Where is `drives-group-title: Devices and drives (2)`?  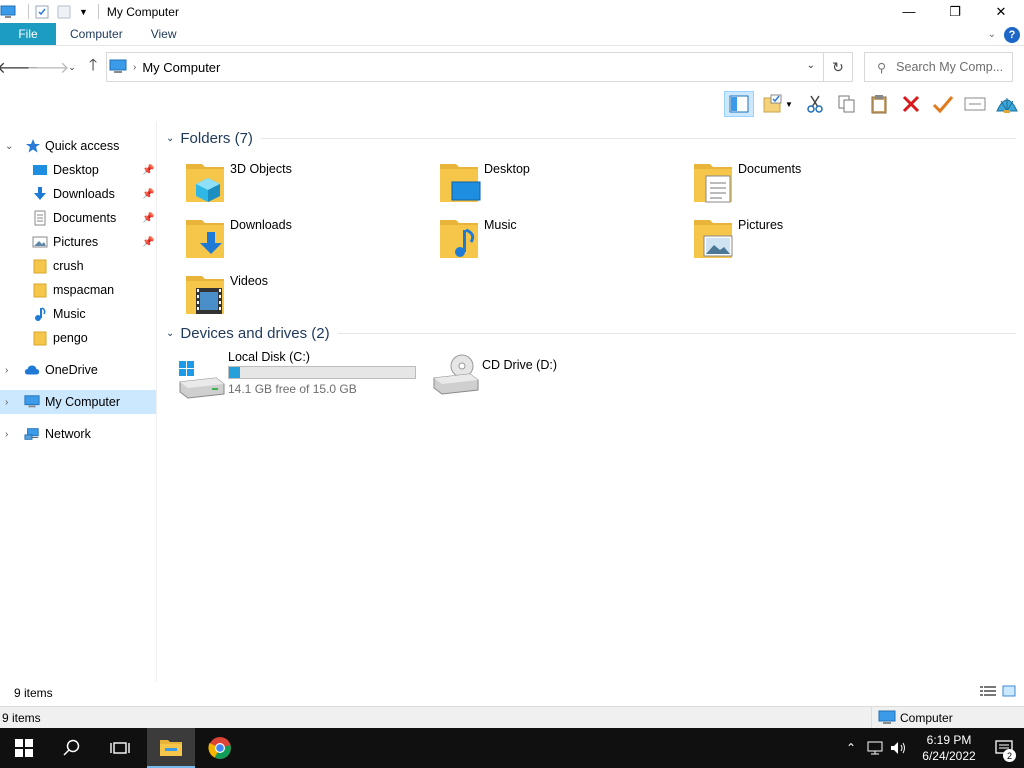 drives-group-title: Devices and drives (2) is located at coordinates (255, 333).